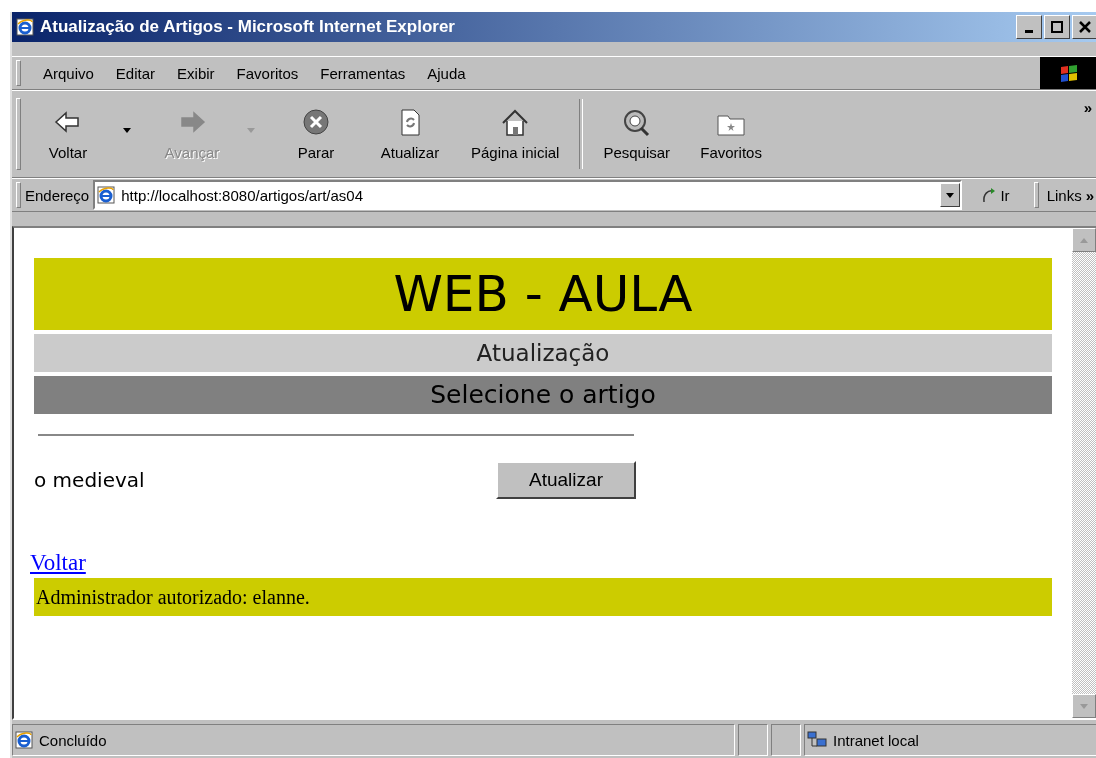 The image size is (1096, 758). What do you see at coordinates (57, 195) in the screenshot?
I see `address-label: Endereço` at bounding box center [57, 195].